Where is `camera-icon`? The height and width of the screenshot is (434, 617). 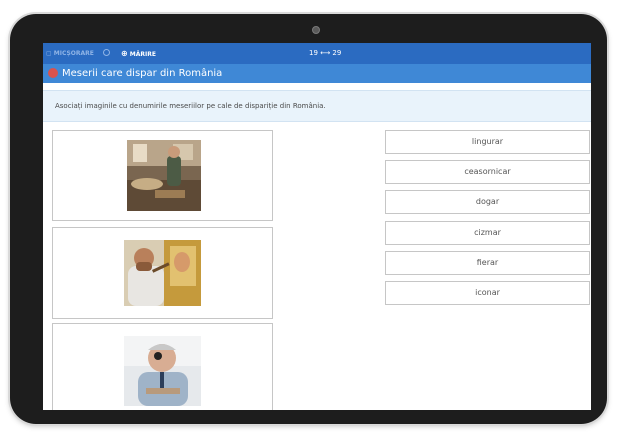
camera-icon is located at coordinates (316, 30).